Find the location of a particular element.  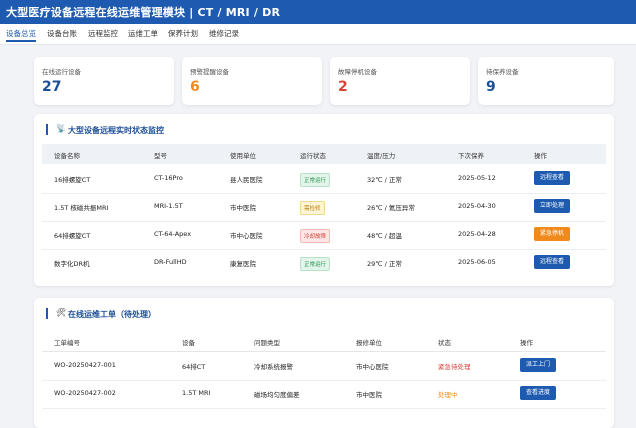

column-header: 下次保养 is located at coordinates (471, 156).